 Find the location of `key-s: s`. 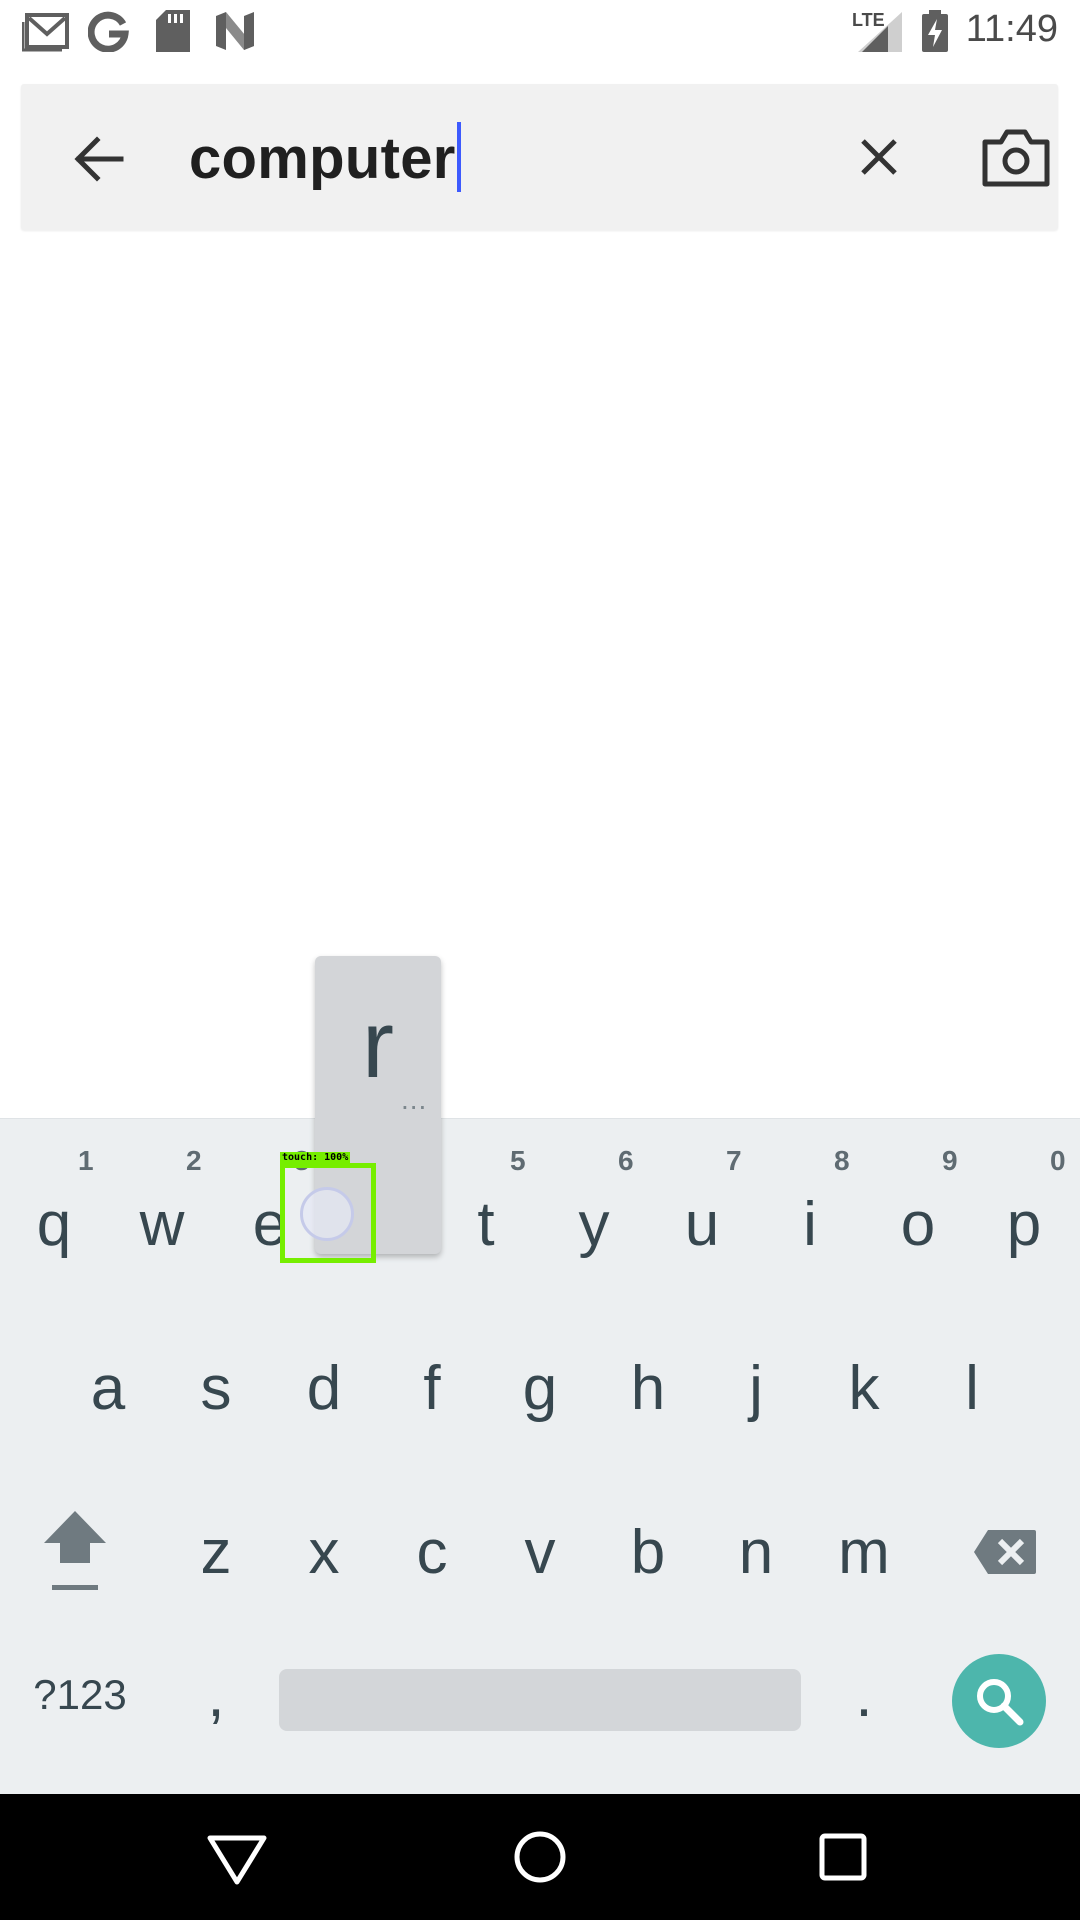

key-s: s is located at coordinates (216, 1388).